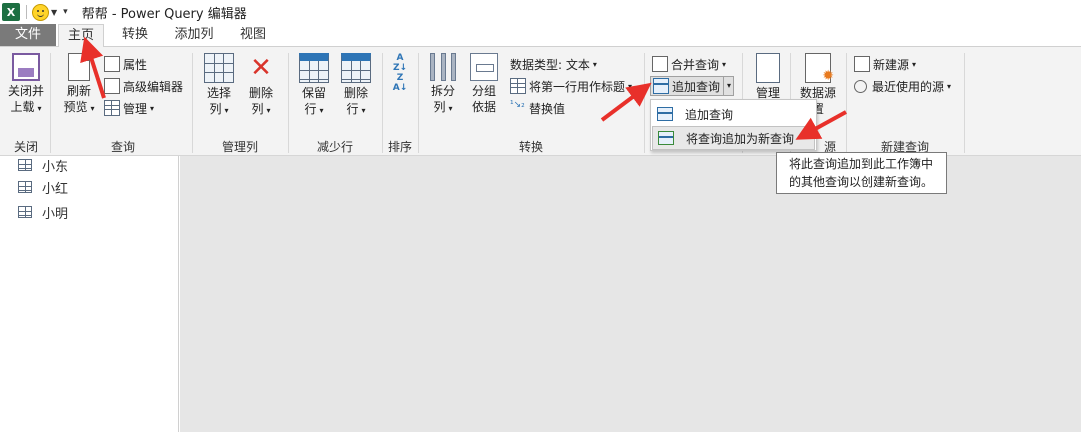  I want to click on keep-rows-button: 保留 行 ▾, so click(314, 86).